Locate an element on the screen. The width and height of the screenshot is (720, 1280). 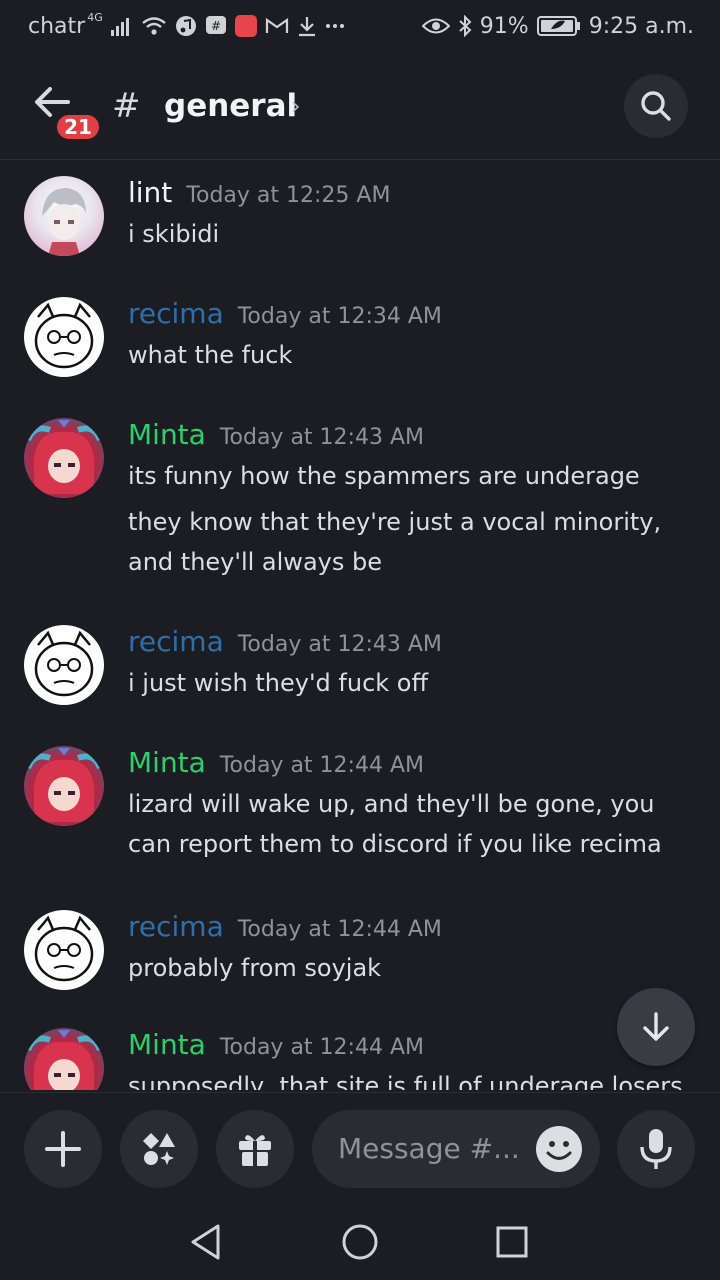
status-right: 91% 9:25 a.m. is located at coordinates (557, 26).